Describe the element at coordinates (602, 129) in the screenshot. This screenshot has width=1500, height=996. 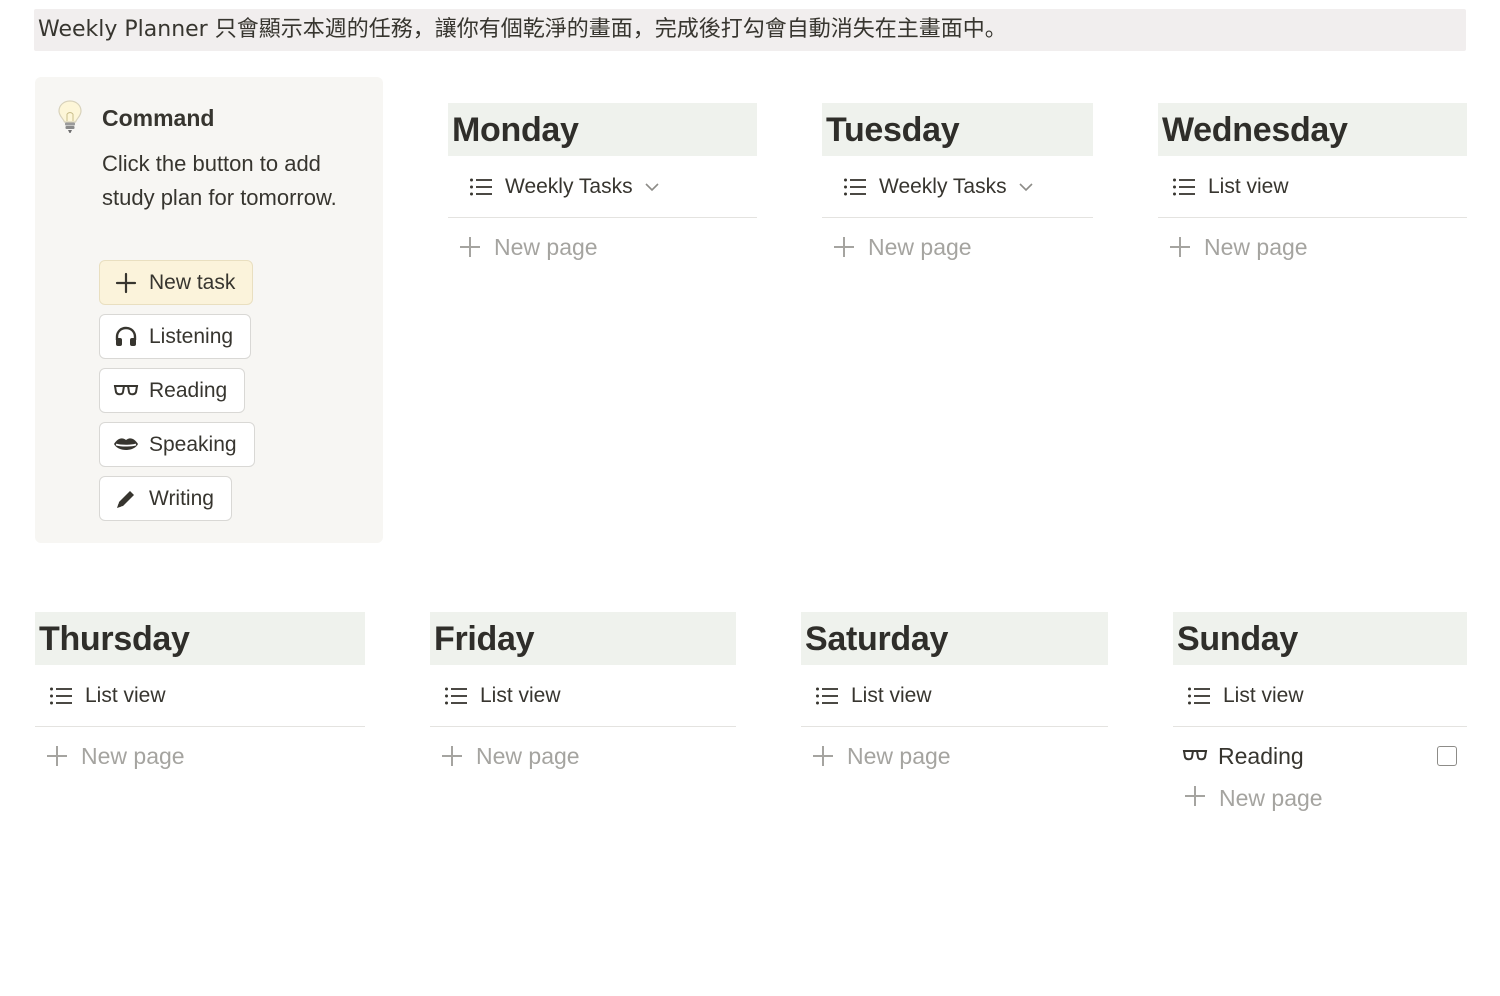
I see `day-heading: Monday` at that location.